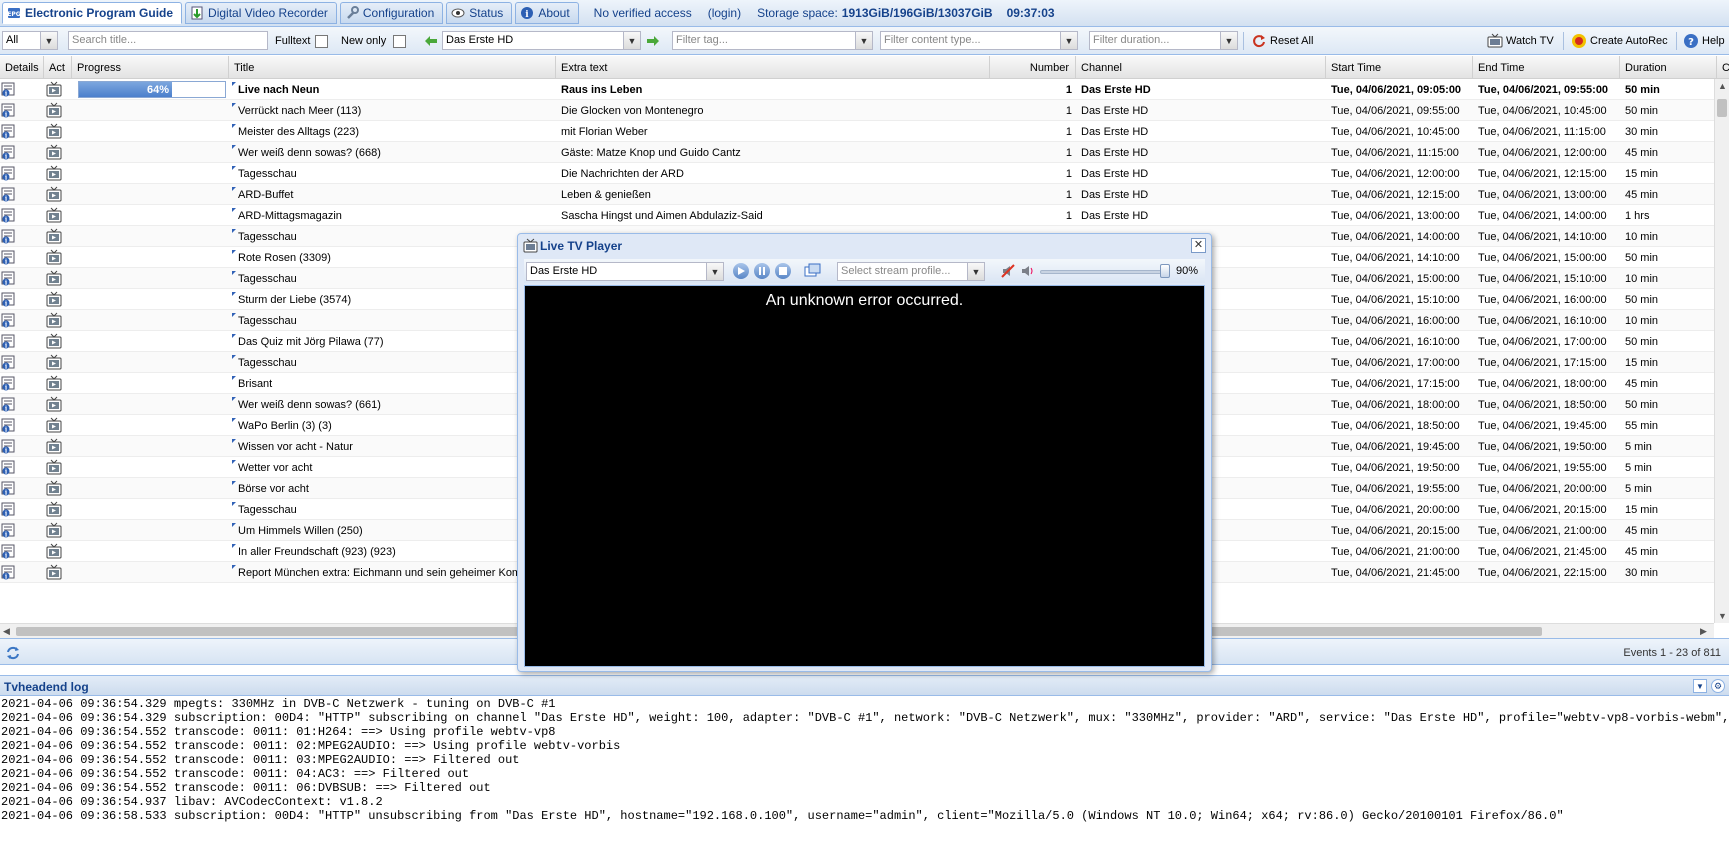  I want to click on scroll-right-icon: ▶, so click(1703, 631).